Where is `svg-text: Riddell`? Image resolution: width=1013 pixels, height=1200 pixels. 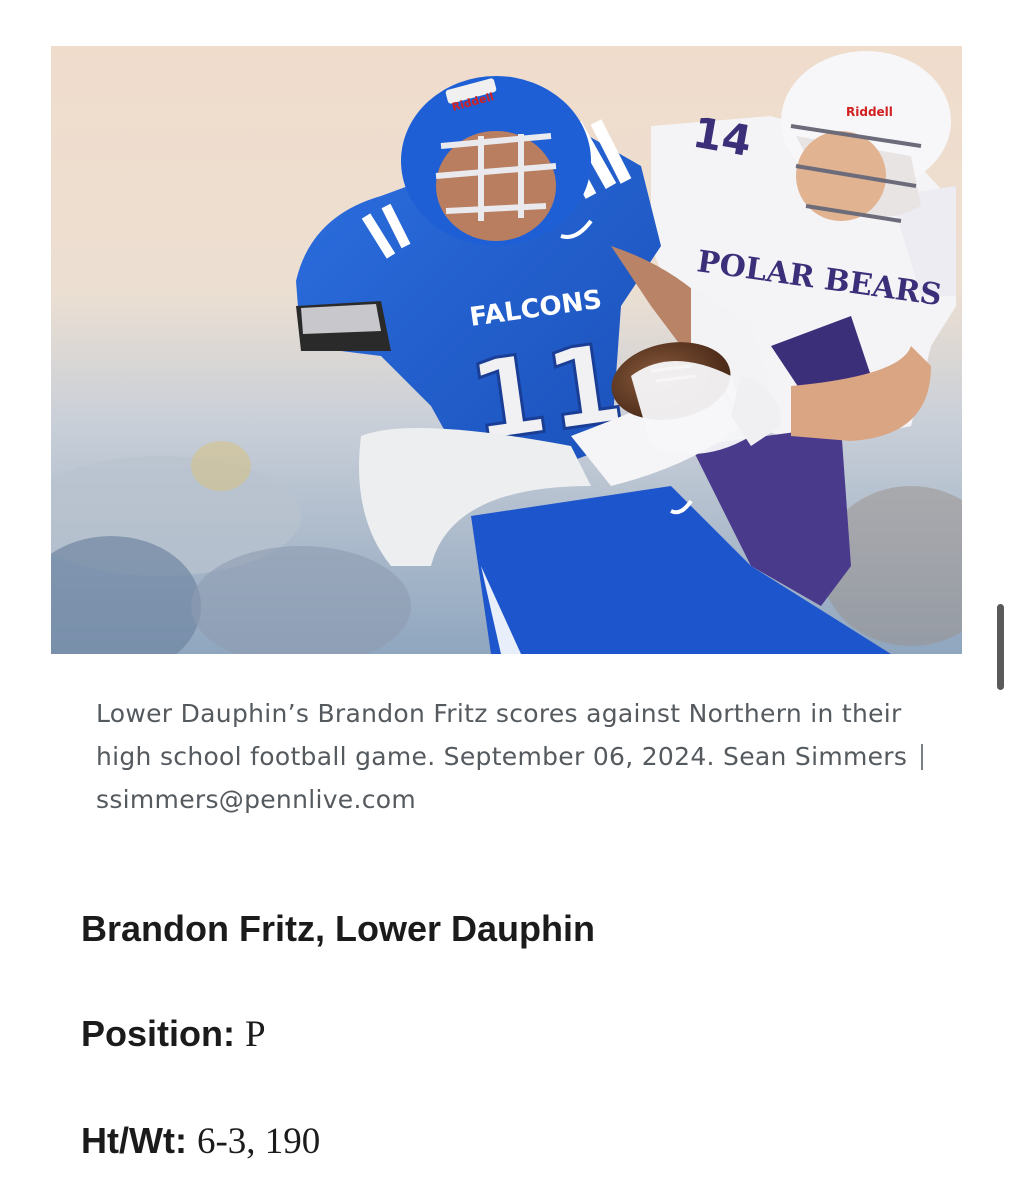 svg-text: Riddell is located at coordinates (869, 112).